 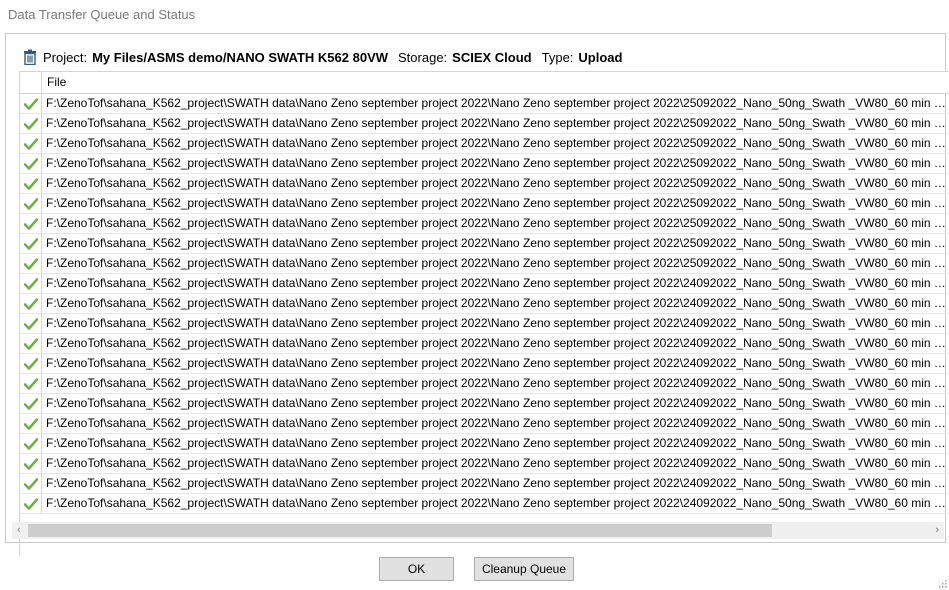 What do you see at coordinates (400, 530) in the screenshot?
I see `scrollbar-thumb` at bounding box center [400, 530].